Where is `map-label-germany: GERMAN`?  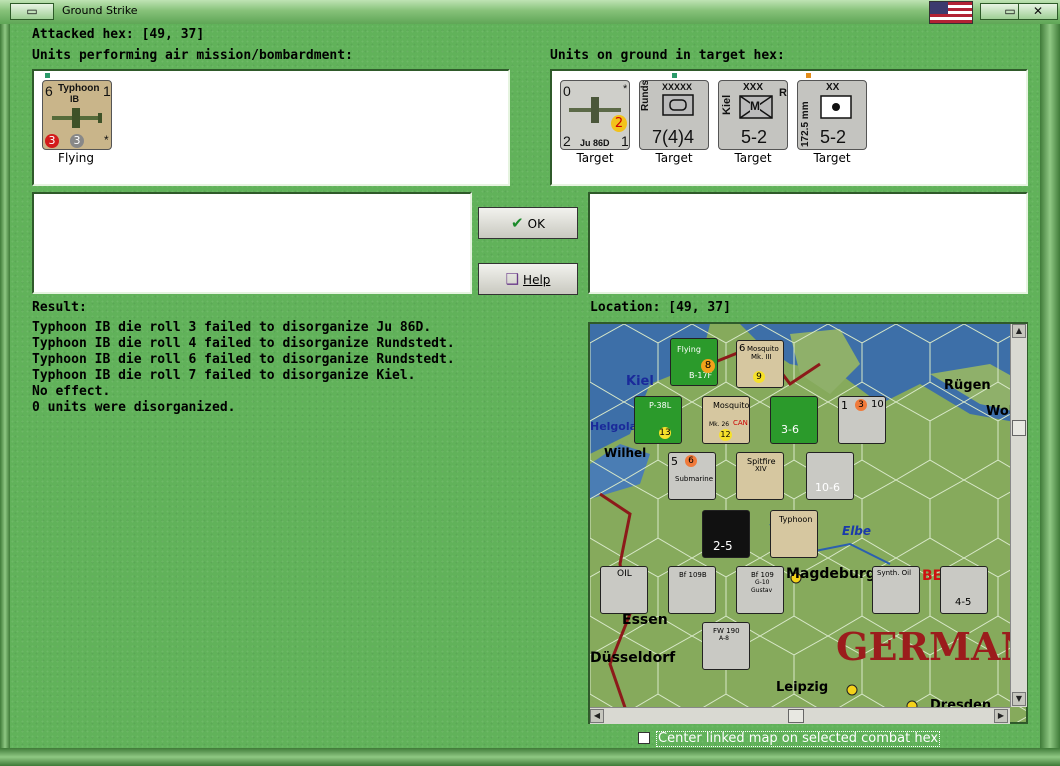 map-label-germany: GERMAN is located at coordinates (932, 646).